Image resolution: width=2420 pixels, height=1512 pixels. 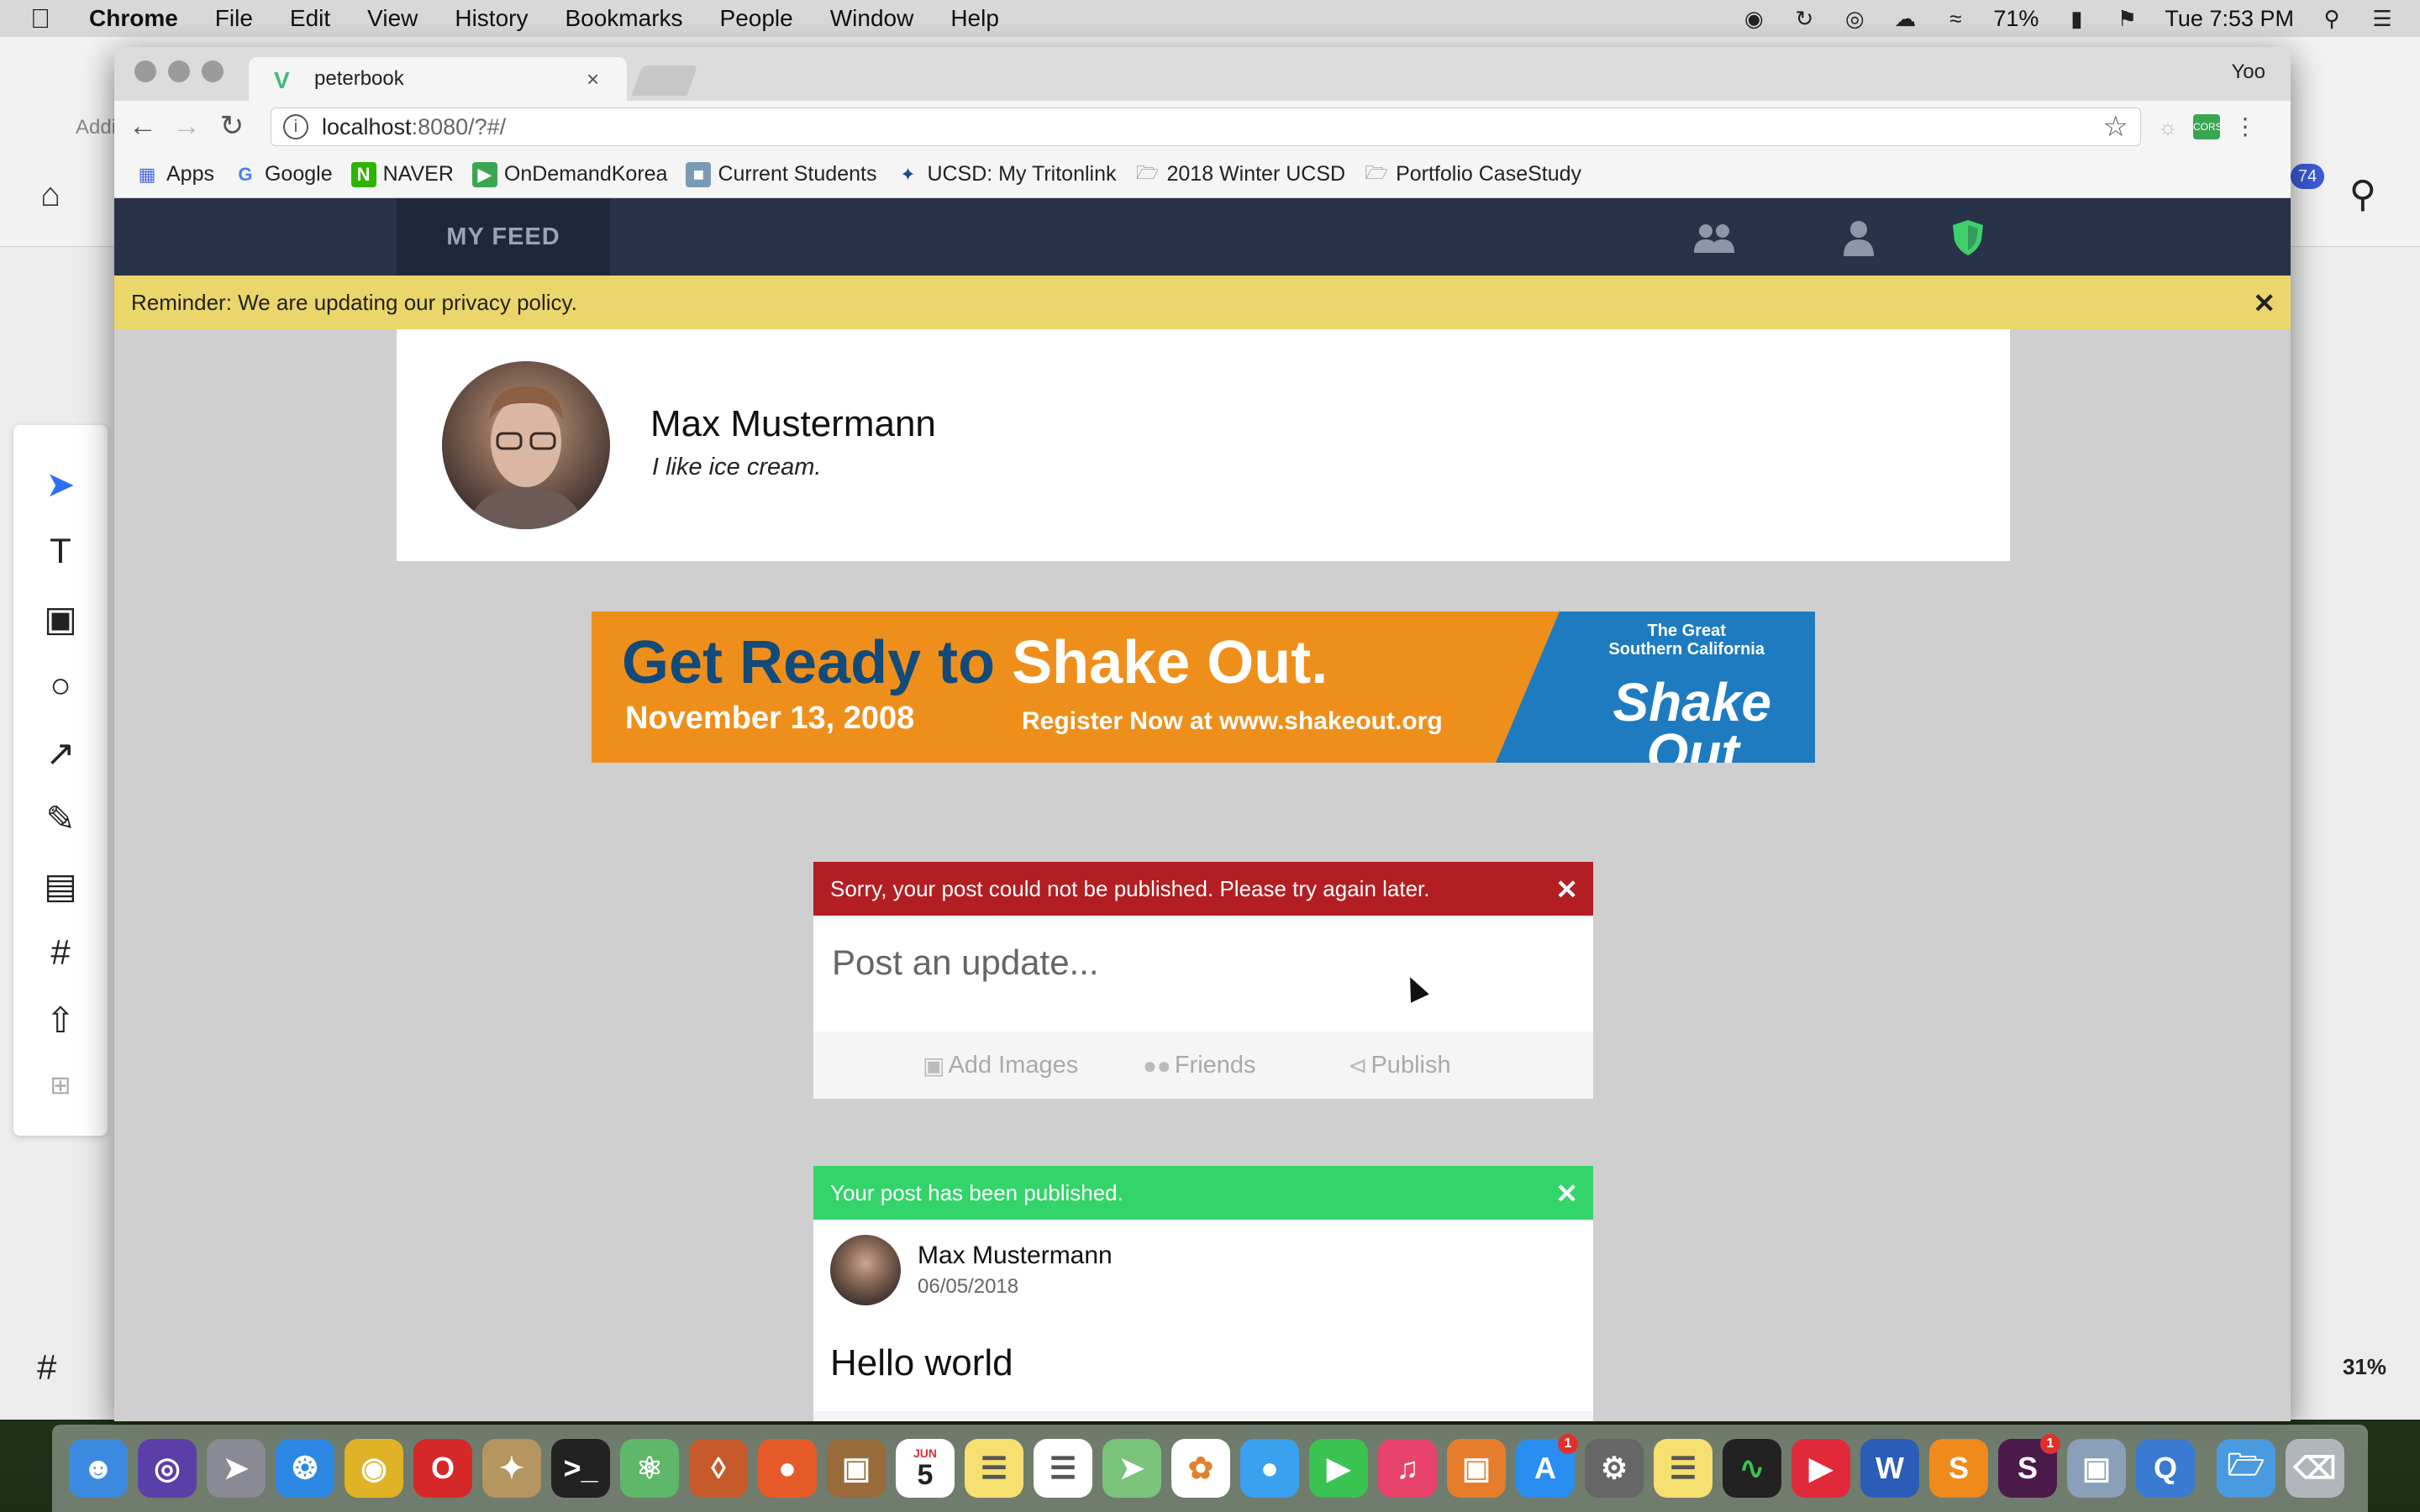 What do you see at coordinates (187, 126) in the screenshot?
I see `forward-arrow-icon: →` at bounding box center [187, 126].